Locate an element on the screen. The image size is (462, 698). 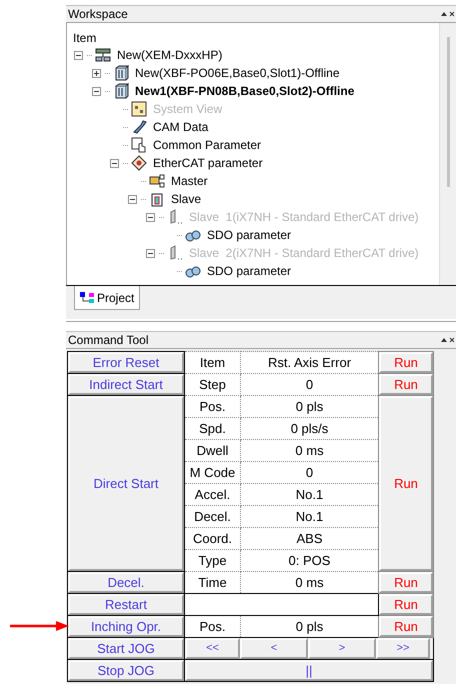
panel-tab: Project is located at coordinates (107, 298).